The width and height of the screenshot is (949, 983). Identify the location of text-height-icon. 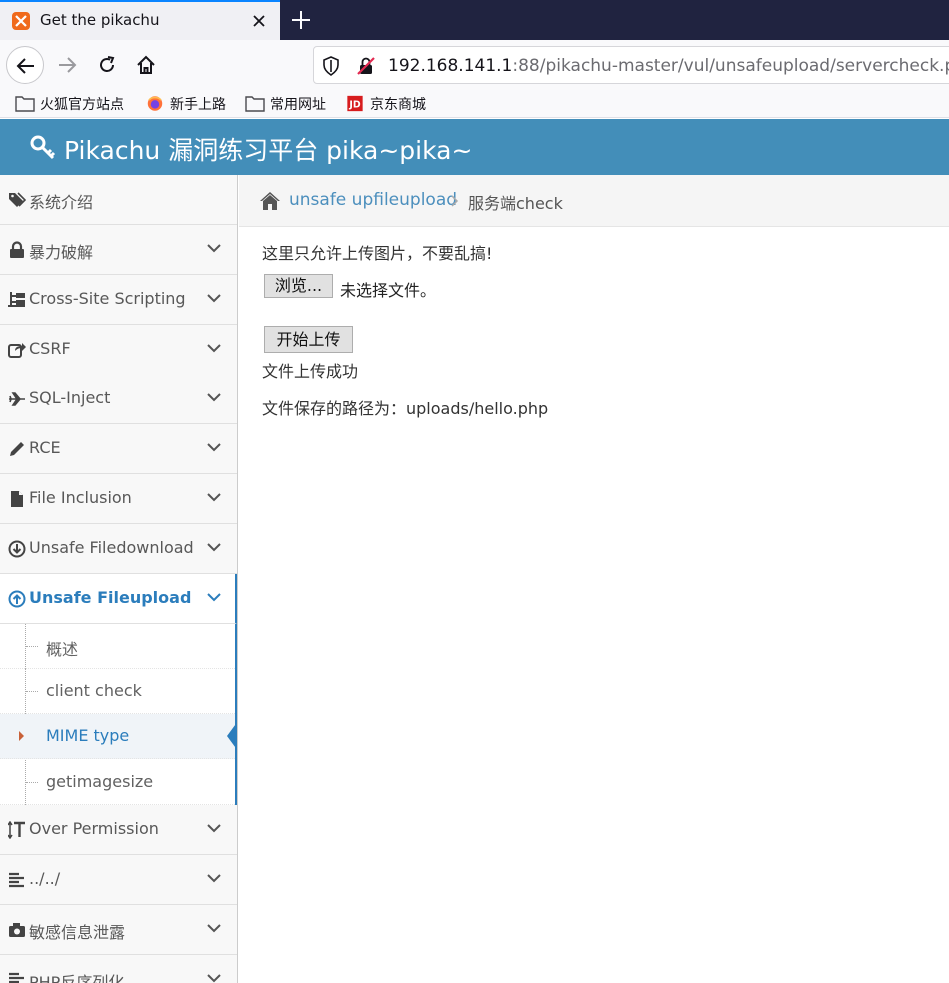
(16, 830).